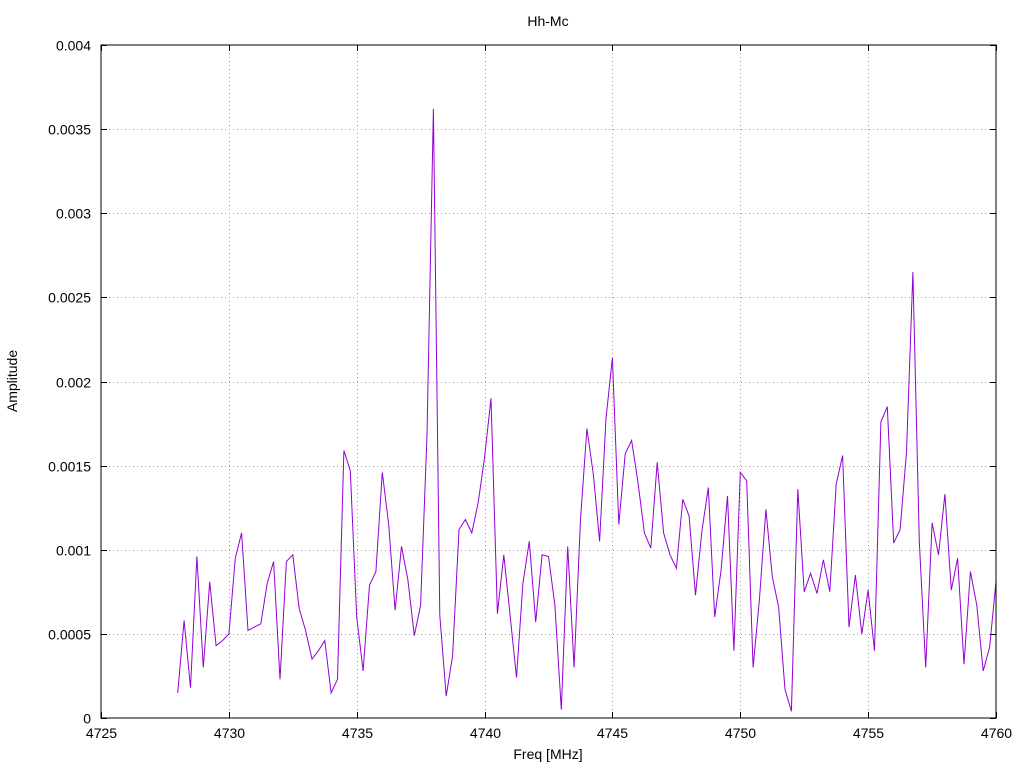 This screenshot has height=768, width=1024. Describe the element at coordinates (73, 214) in the screenshot. I see `y-tick-label: 0.003` at that location.